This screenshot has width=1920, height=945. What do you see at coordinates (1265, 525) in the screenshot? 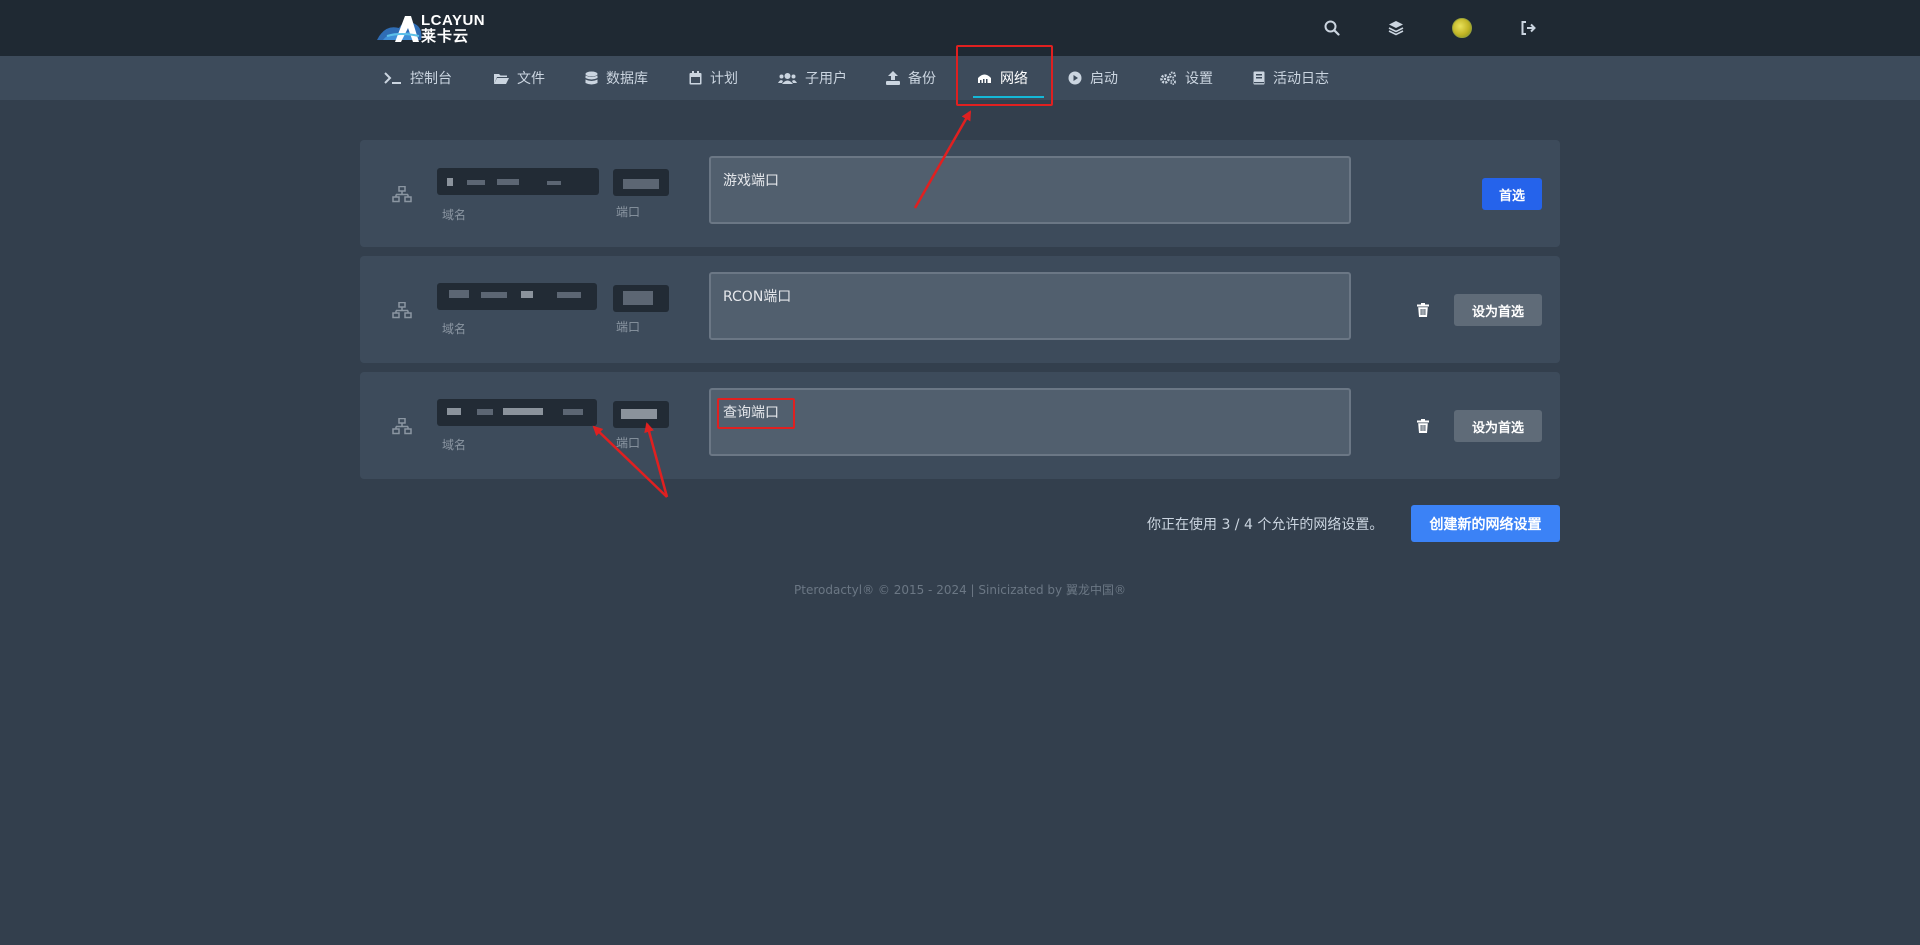
I see `allocation-usage-text: 你正在使用 3 / 4 个允许的网络设置。` at bounding box center [1265, 525].